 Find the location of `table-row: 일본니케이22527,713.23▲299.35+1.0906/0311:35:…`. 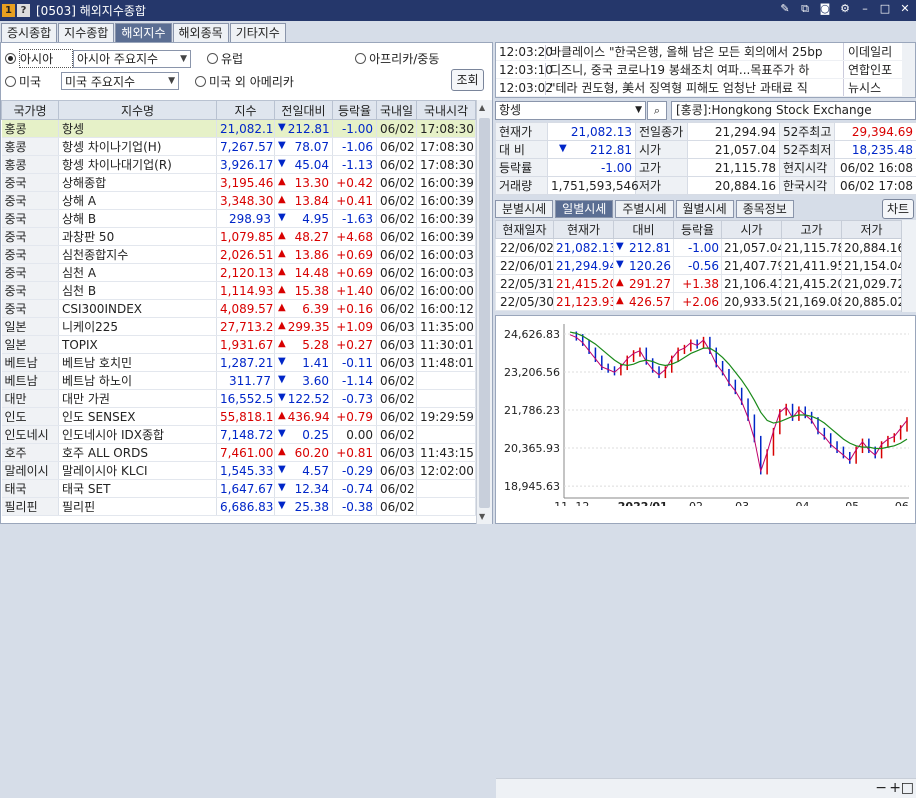

table-row: 일본니케이22527,713.23▲299.35+1.0906/0311:35:… is located at coordinates (239, 327).